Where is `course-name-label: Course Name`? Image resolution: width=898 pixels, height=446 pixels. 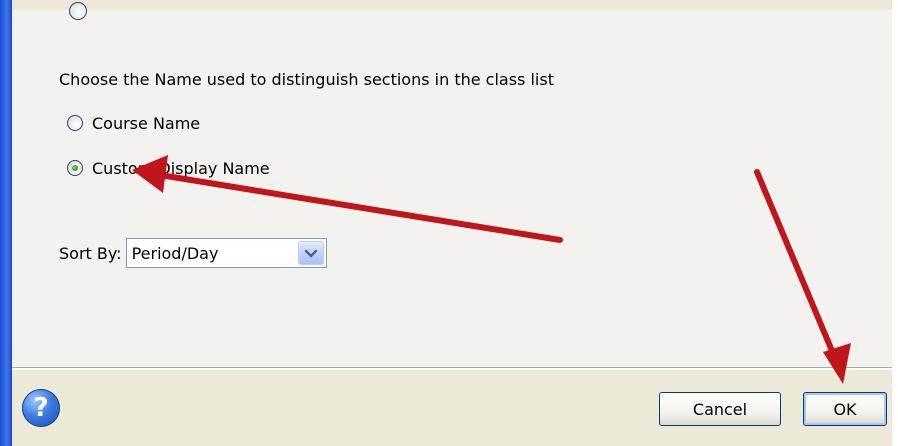
course-name-label: Course Name is located at coordinates (146, 123).